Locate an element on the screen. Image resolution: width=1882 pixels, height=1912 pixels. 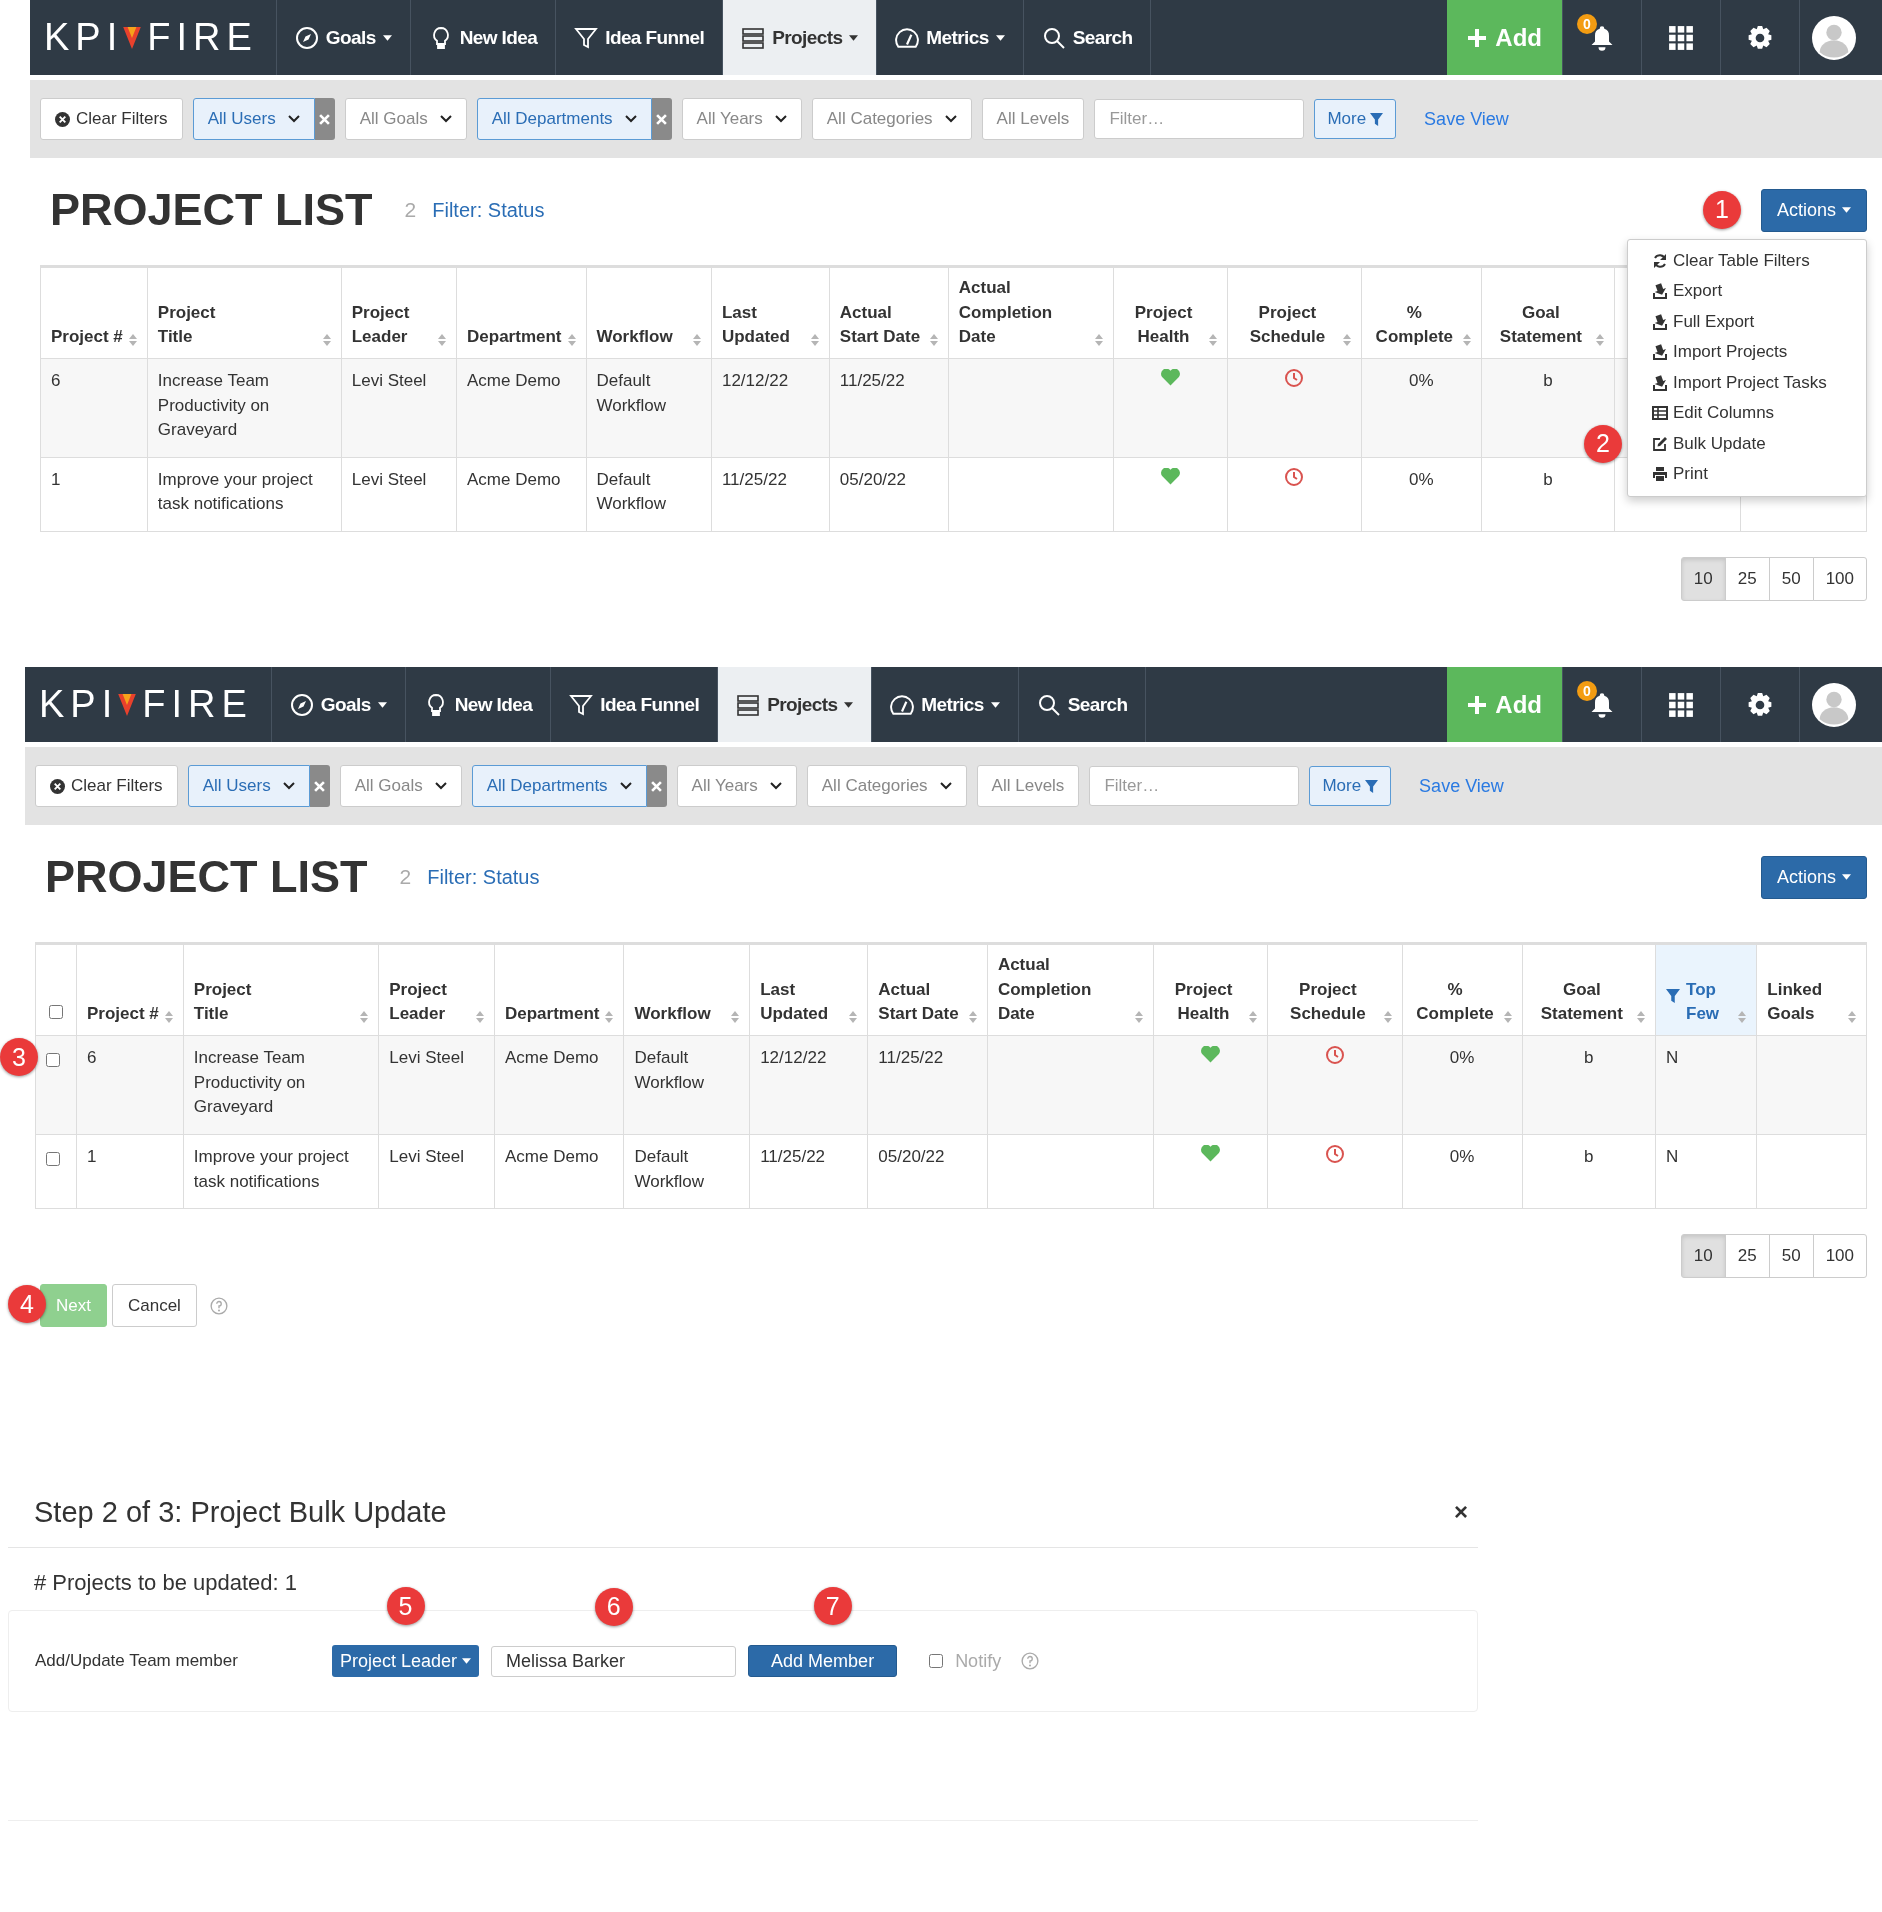
cancel-button: Cancel is located at coordinates (154, 1306).